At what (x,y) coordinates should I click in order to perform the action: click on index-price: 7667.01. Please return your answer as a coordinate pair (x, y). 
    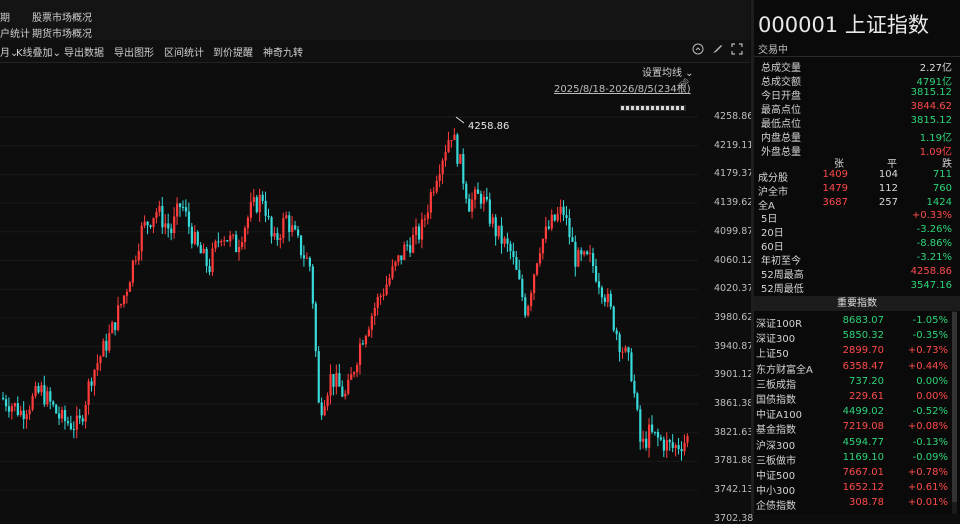
    Looking at the image, I should click on (863, 472).